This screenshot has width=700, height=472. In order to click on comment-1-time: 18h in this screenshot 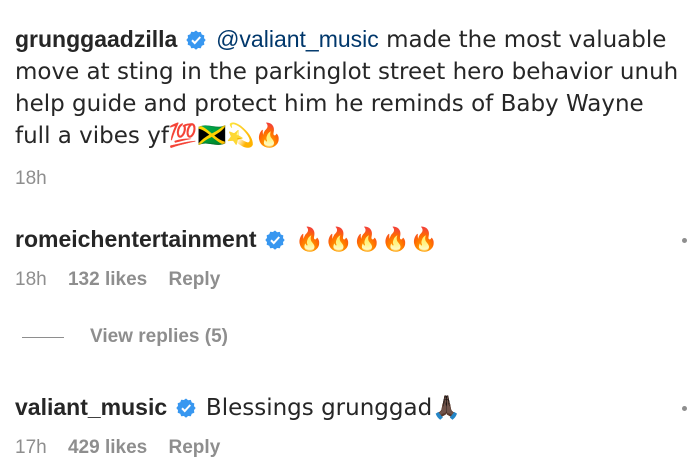, I will do `click(31, 178)`.